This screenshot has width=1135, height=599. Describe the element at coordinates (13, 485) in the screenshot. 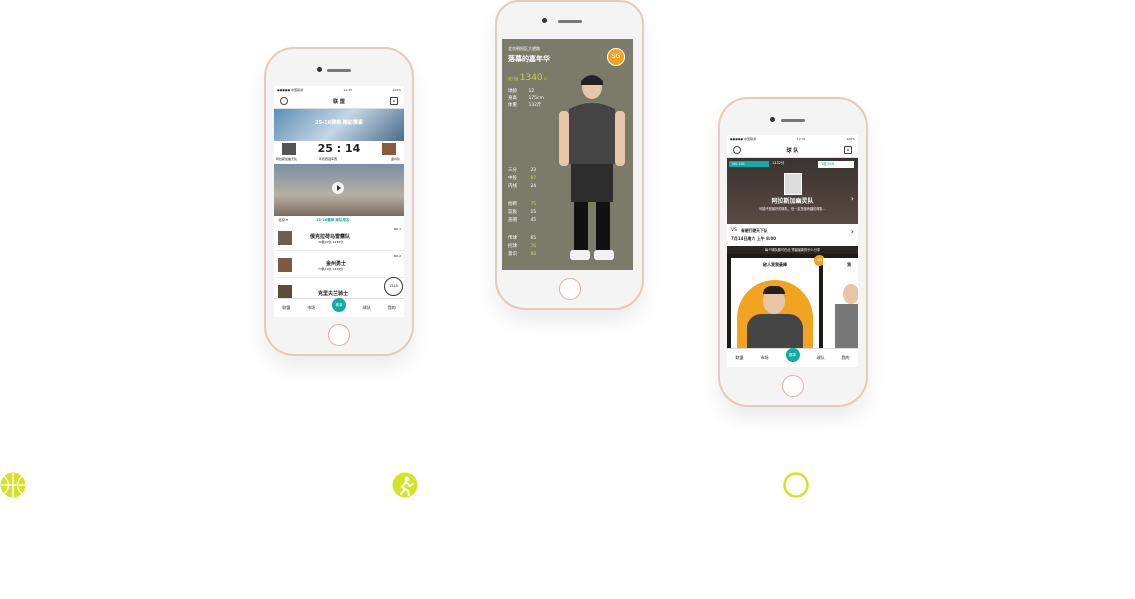

I see `basketball-icon` at that location.